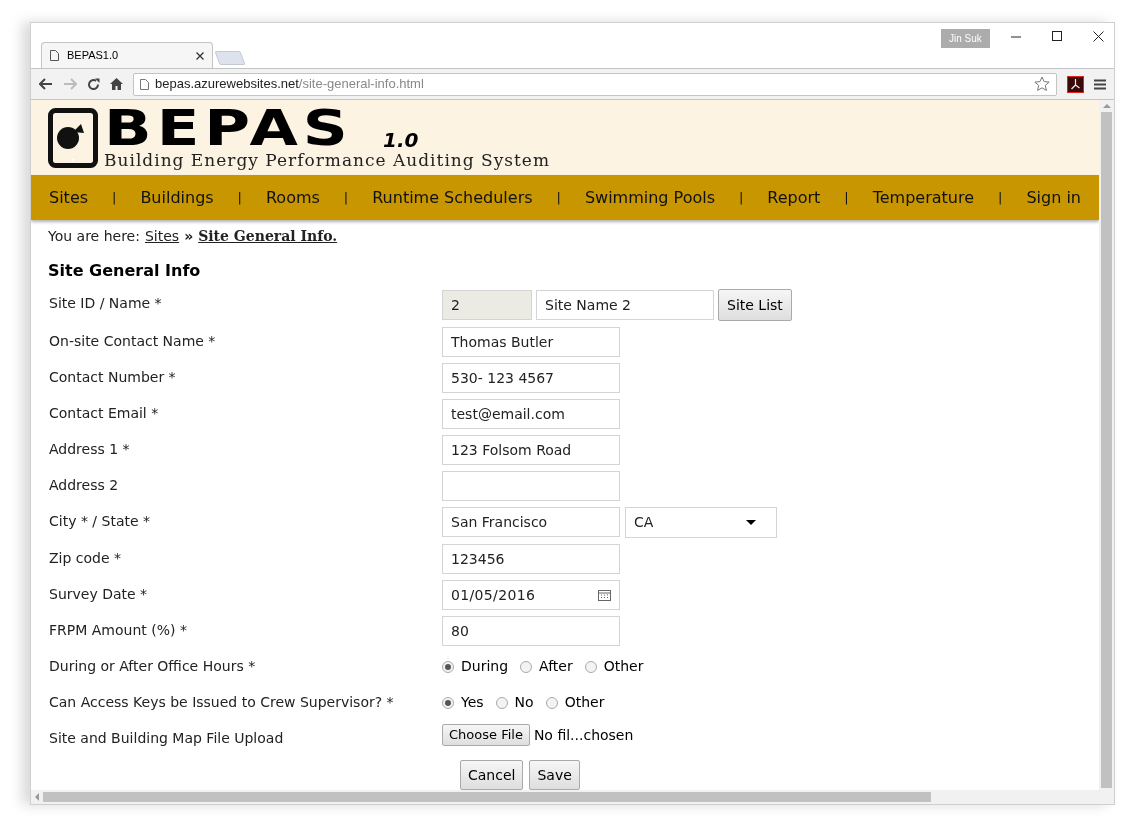  Describe the element at coordinates (152, 666) in the screenshot. I see `field-label: During or After Office Hours *` at that location.